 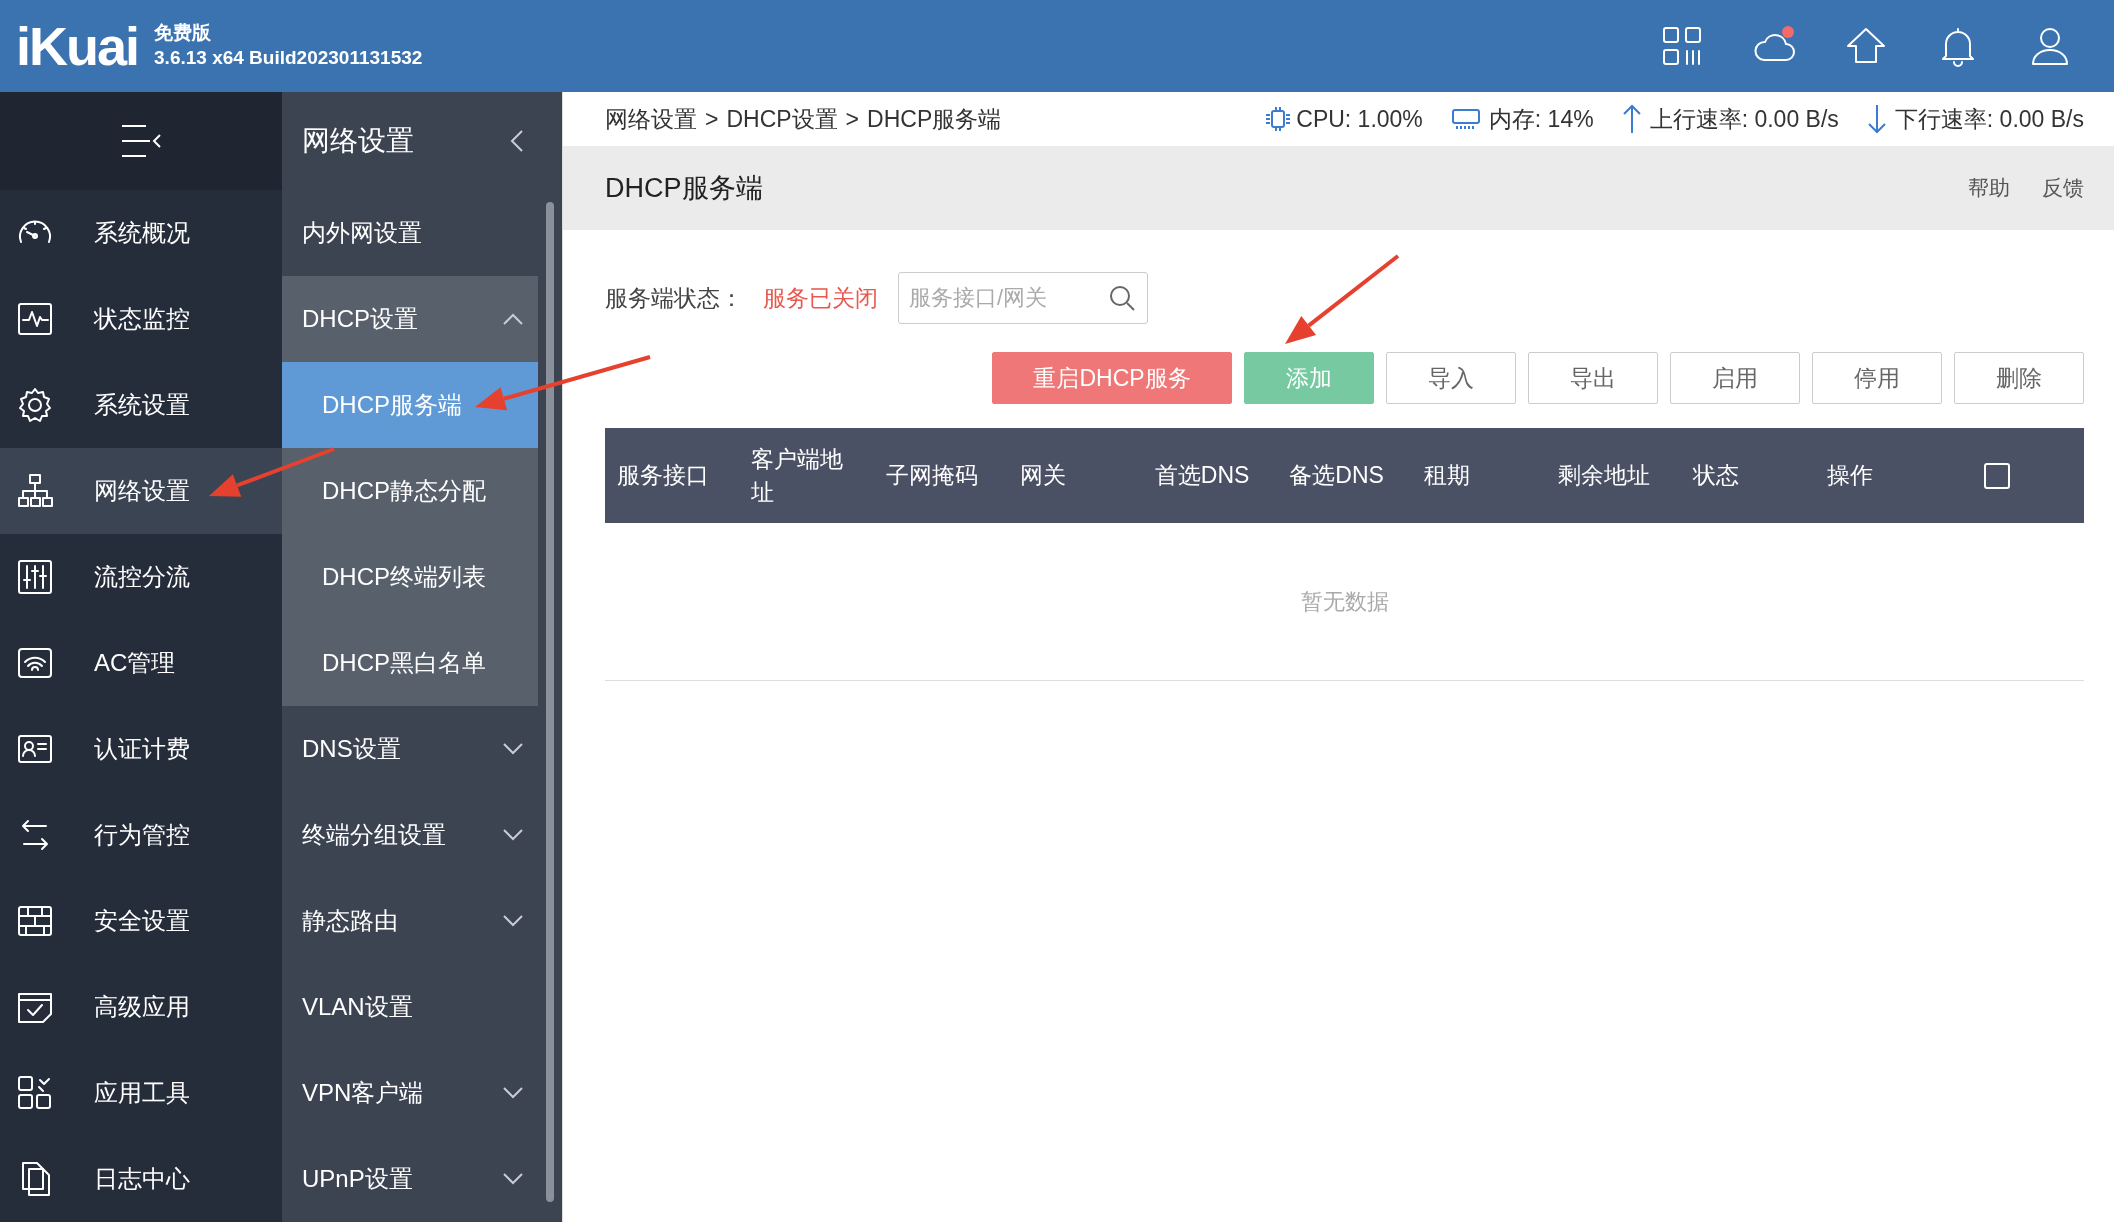 I want to click on edition-label: 免费版, so click(x=183, y=33).